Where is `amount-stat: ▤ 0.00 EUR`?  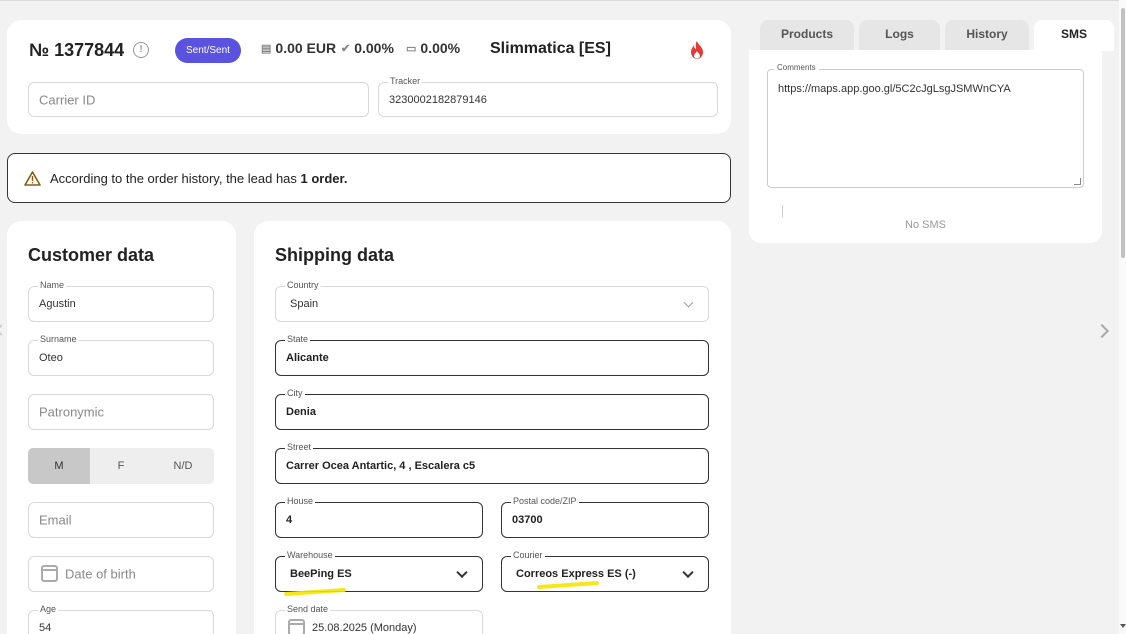
amount-stat: ▤ 0.00 EUR is located at coordinates (298, 48).